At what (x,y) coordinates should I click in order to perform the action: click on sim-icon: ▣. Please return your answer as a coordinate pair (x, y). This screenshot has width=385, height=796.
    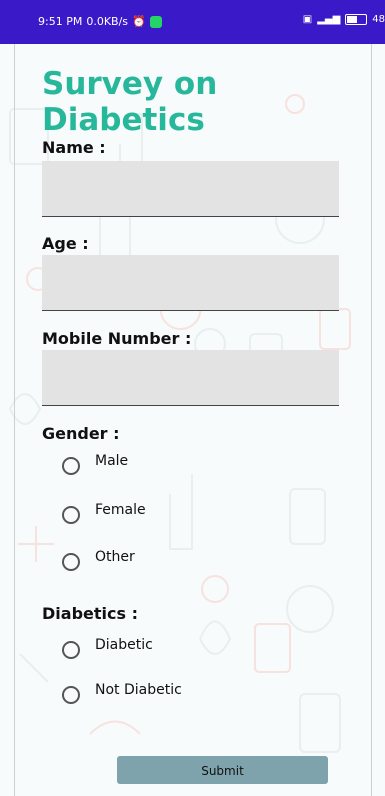
    Looking at the image, I should click on (307, 19).